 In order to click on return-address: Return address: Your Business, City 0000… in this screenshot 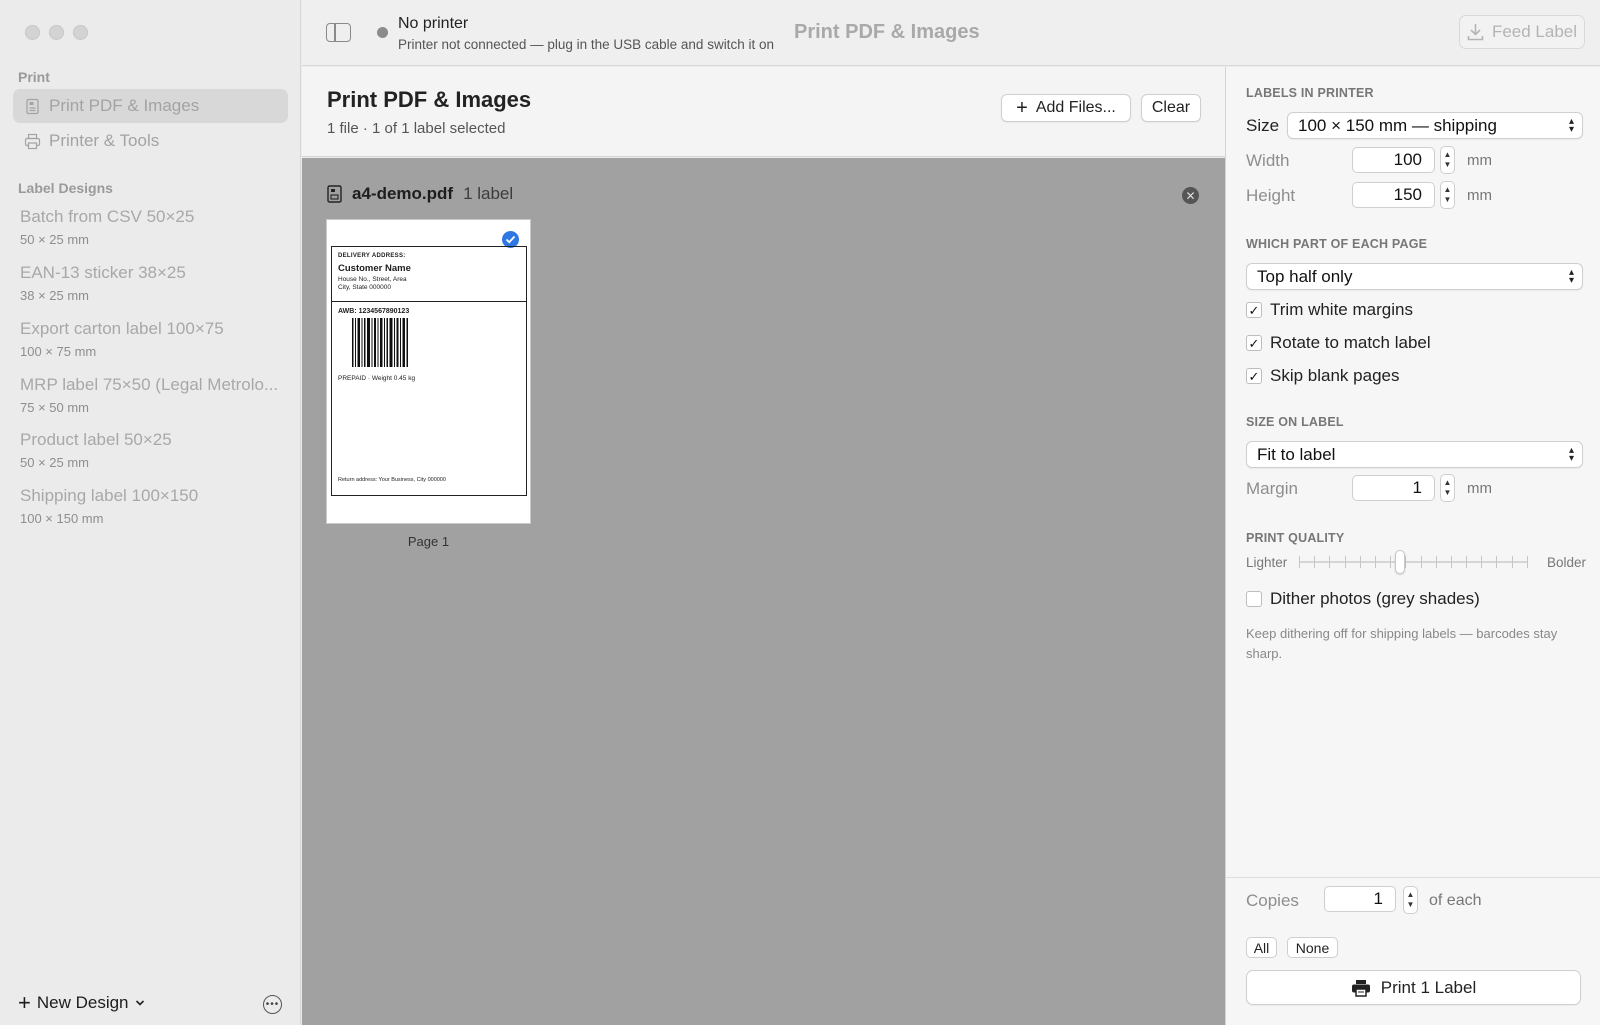, I will do `click(392, 480)`.